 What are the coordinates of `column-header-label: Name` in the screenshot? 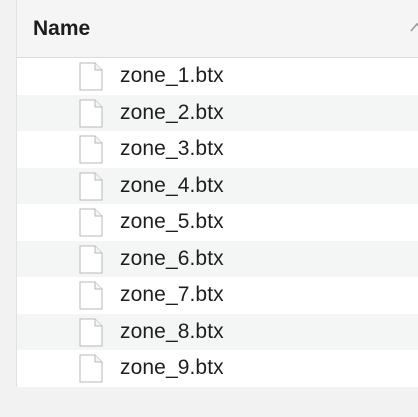 It's located at (62, 28).